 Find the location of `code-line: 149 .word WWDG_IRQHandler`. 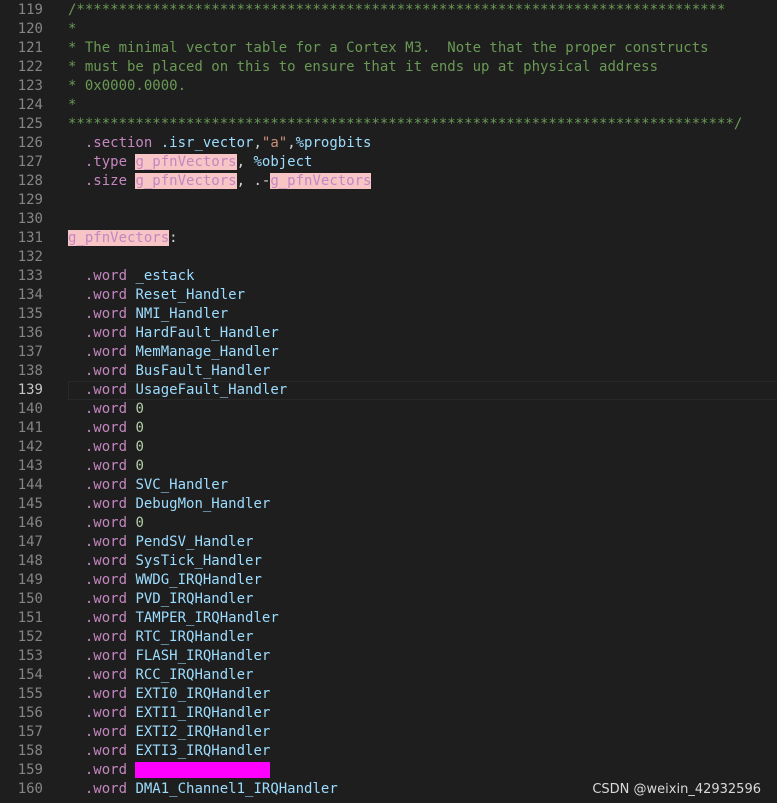

code-line: 149 .word WWDG_IRQHandler is located at coordinates (388, 580).